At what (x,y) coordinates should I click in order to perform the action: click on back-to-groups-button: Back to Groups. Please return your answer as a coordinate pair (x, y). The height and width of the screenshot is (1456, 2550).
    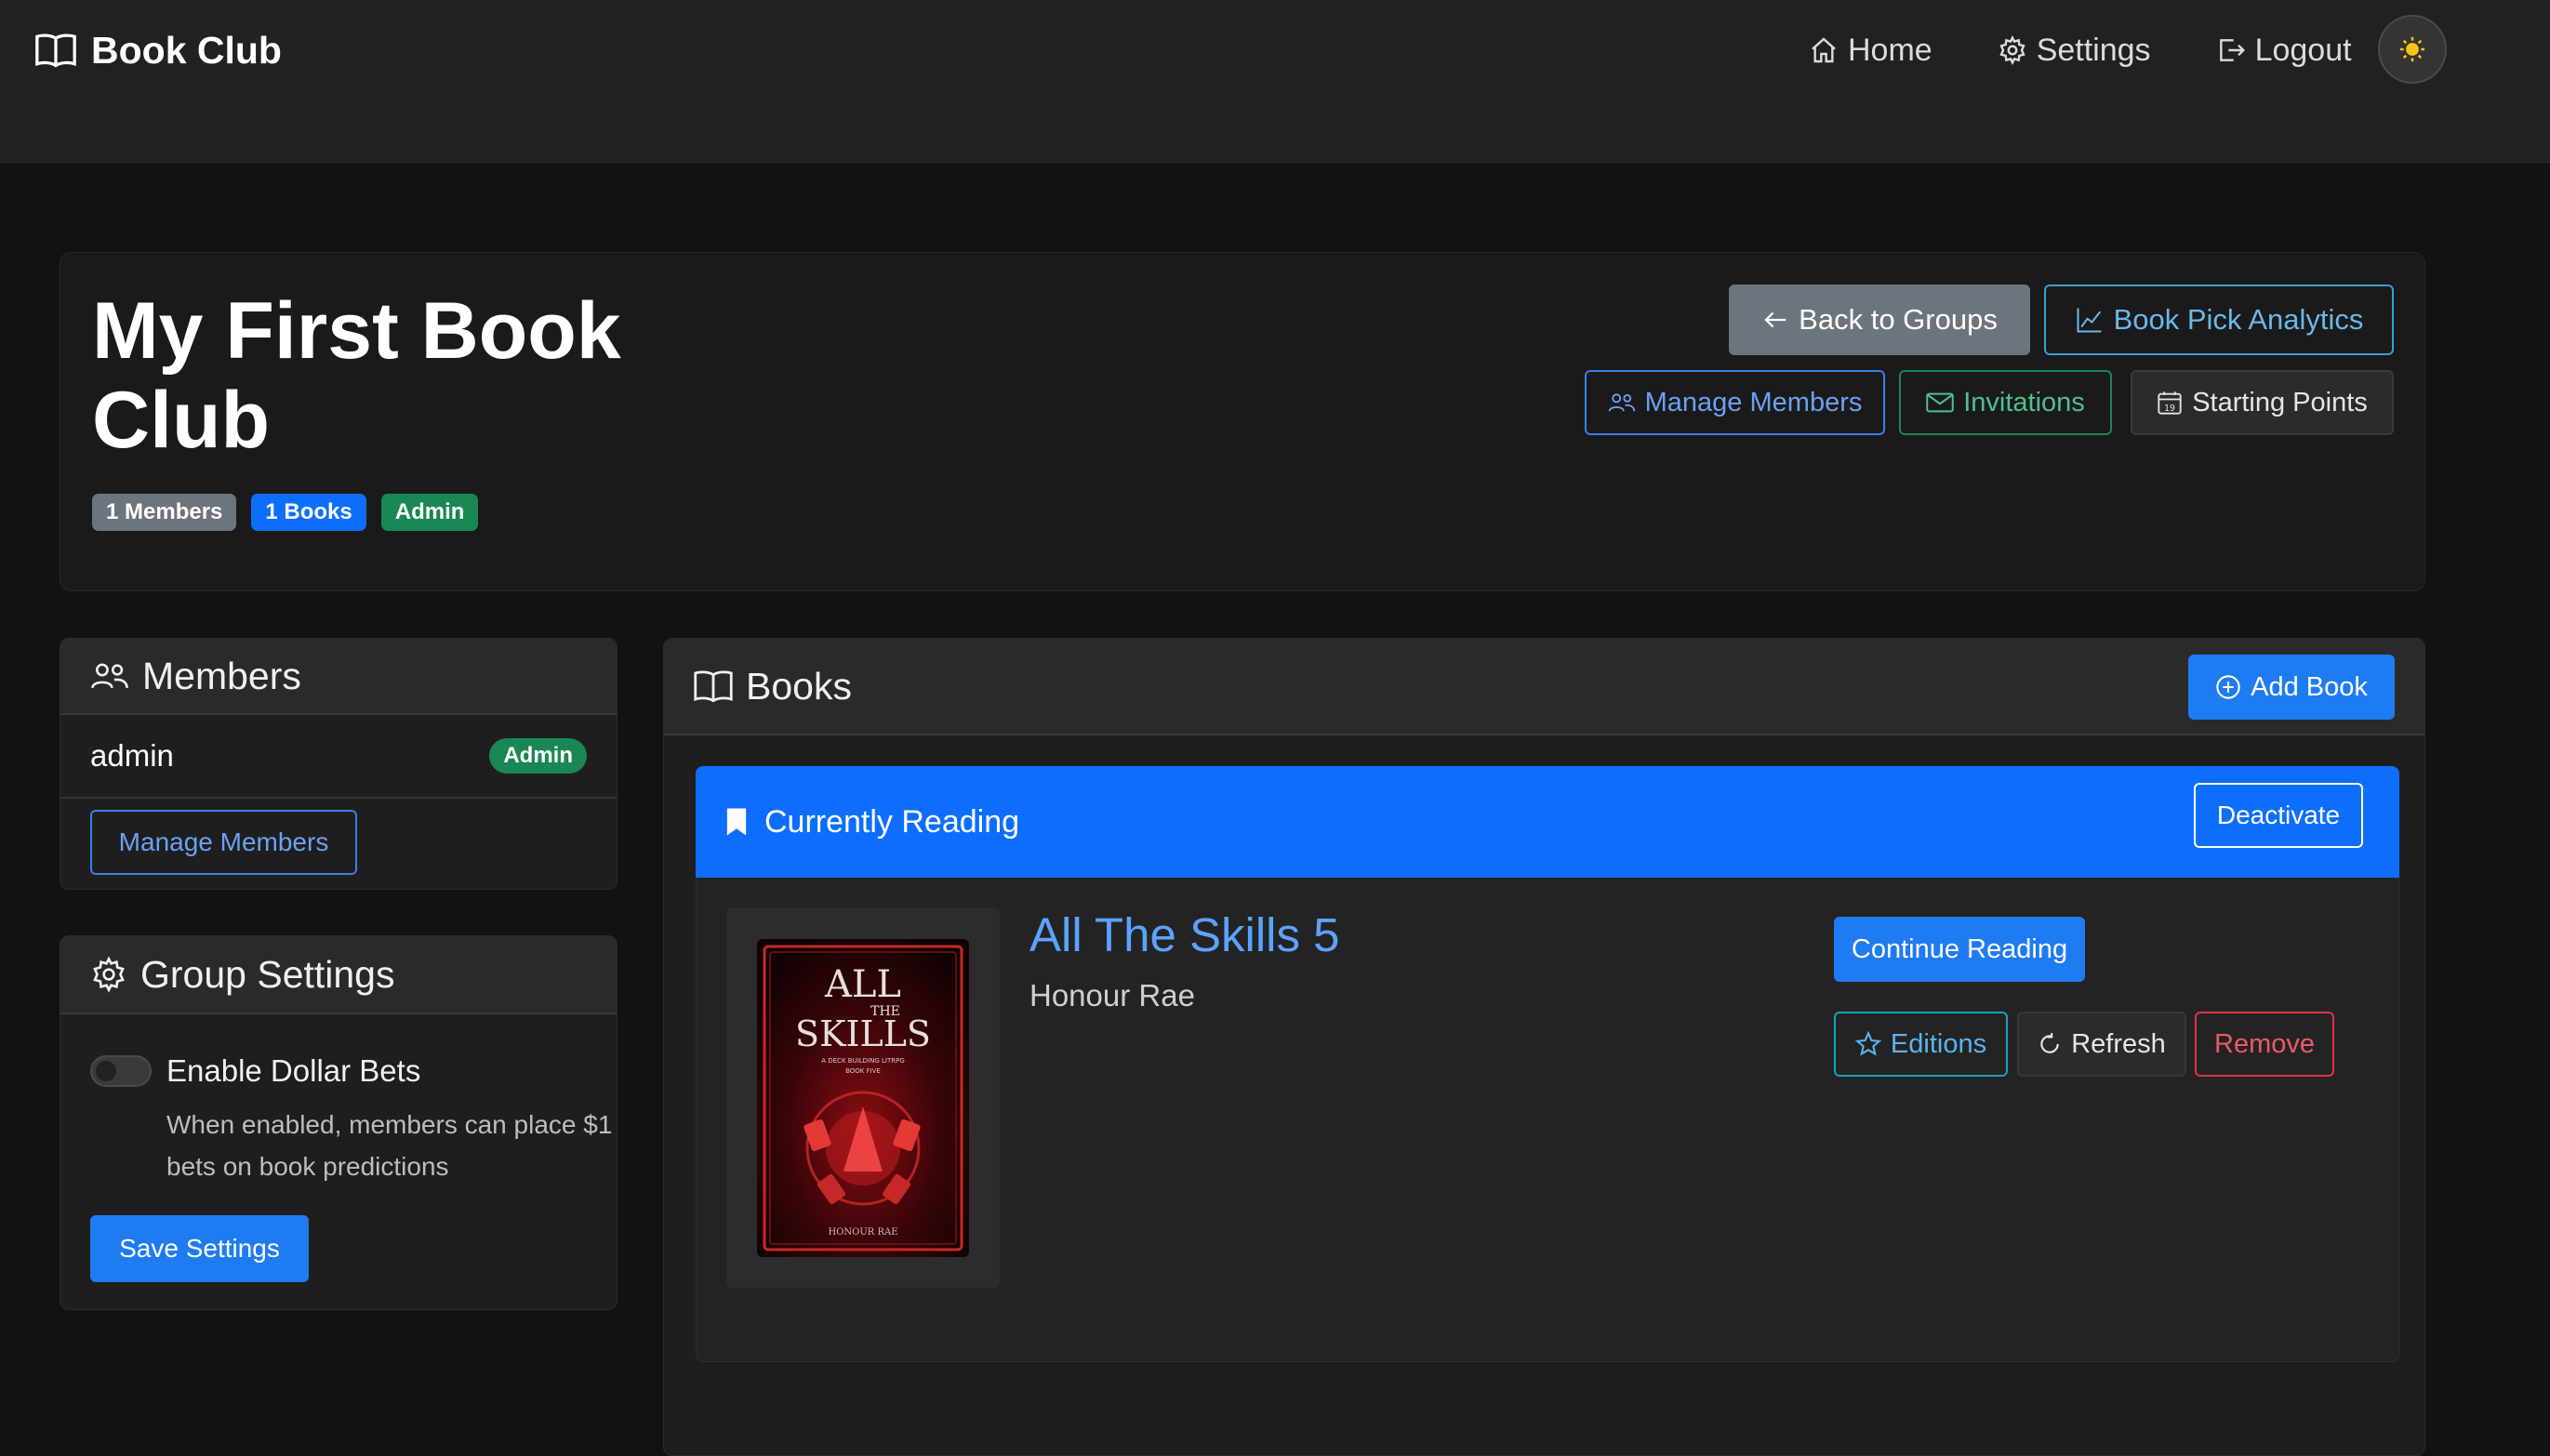
    Looking at the image, I should click on (1879, 320).